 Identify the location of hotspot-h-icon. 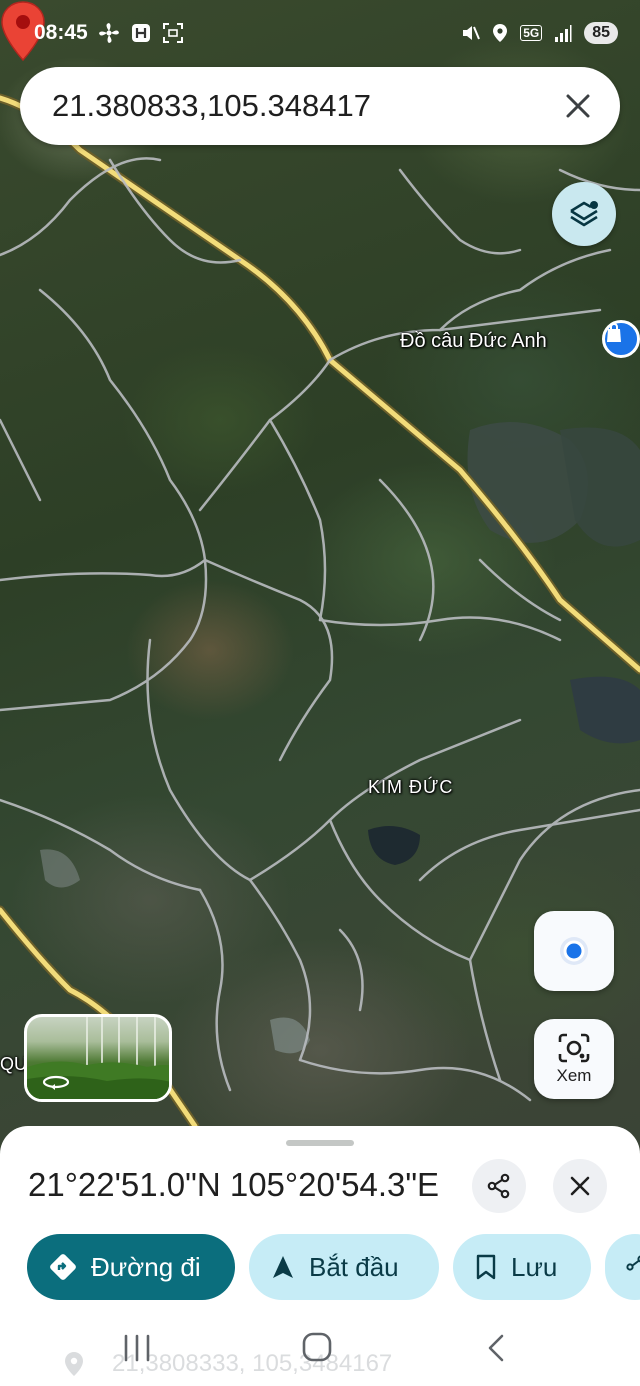
(140, 33).